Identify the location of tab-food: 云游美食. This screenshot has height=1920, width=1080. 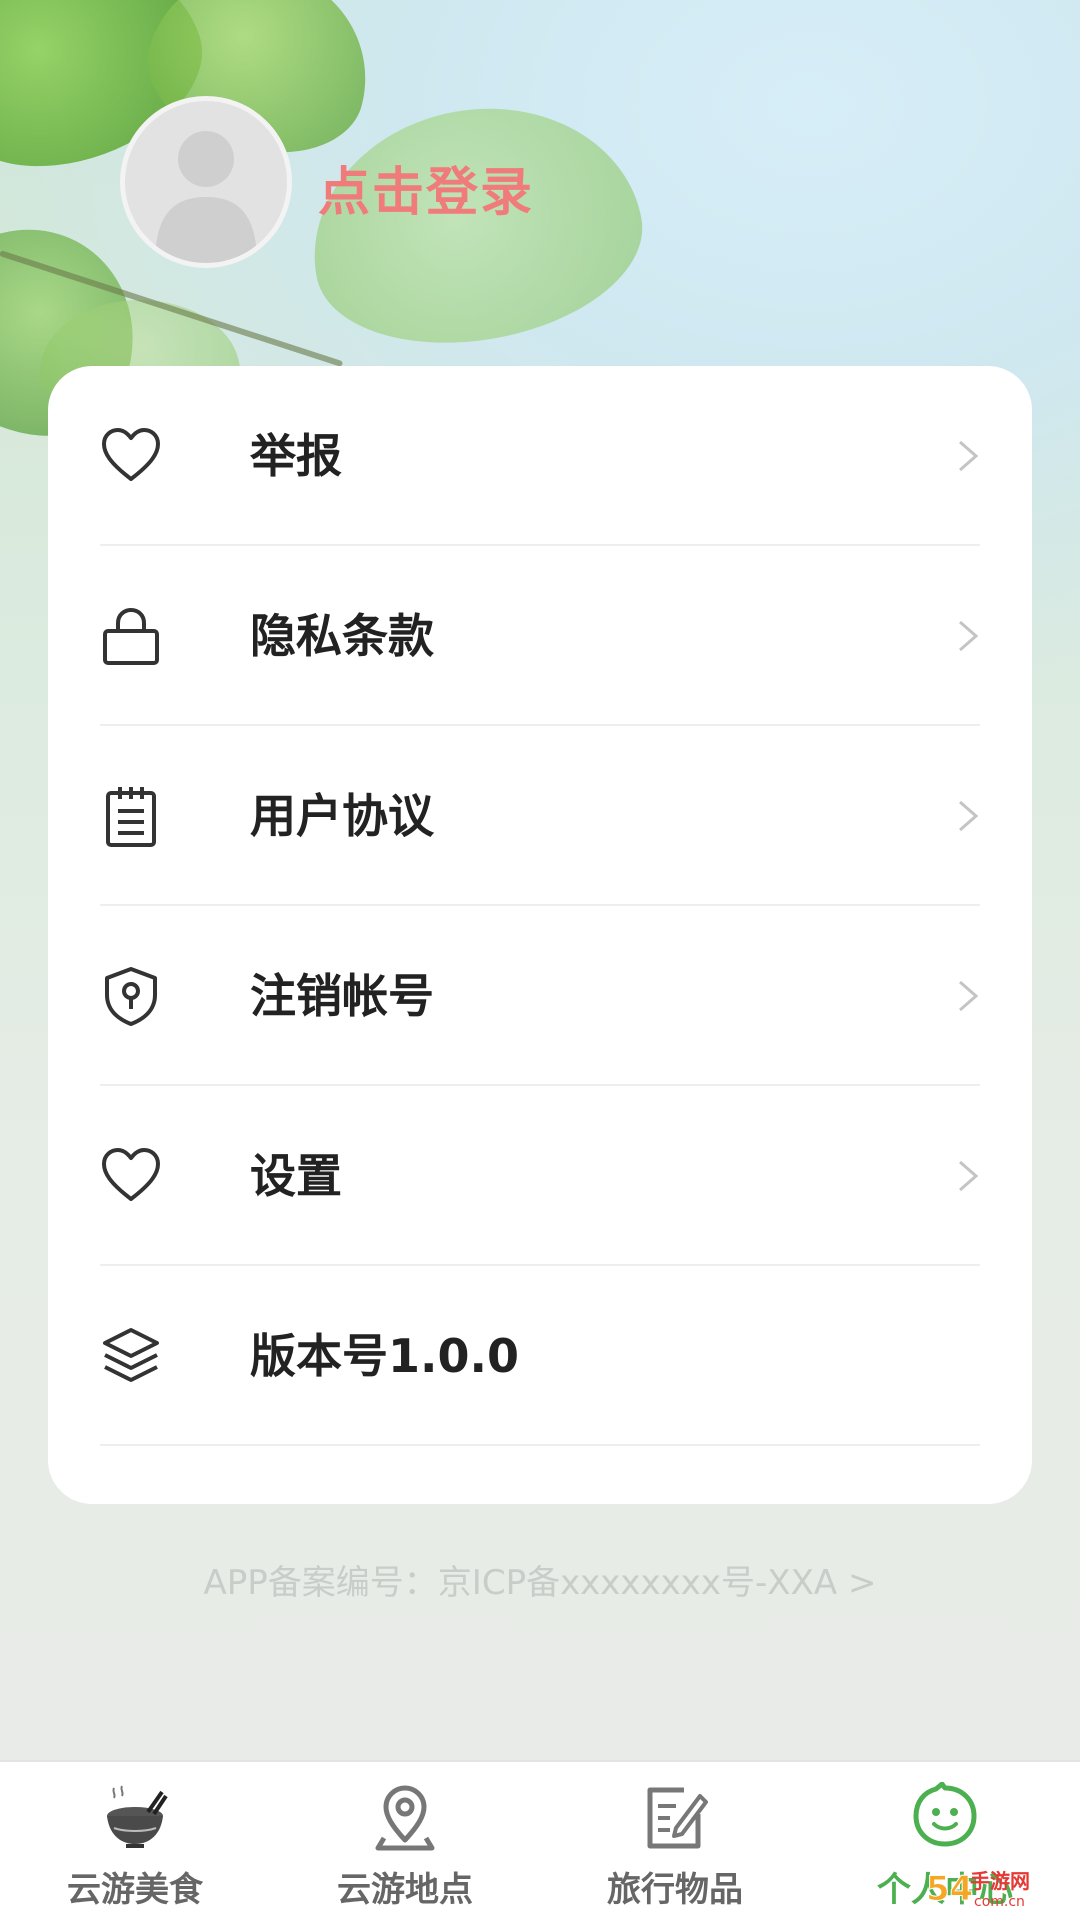
(135, 1841).